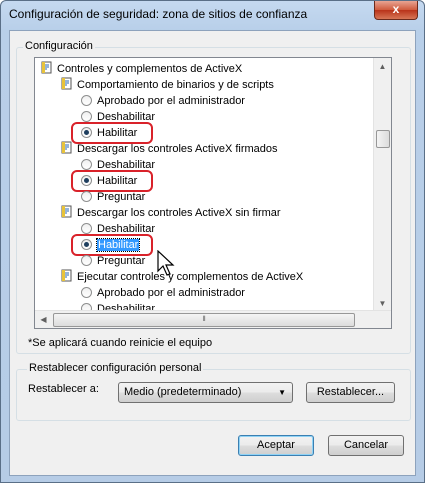 The image size is (427, 485). I want to click on horizontal-scrollbar: ◀ ⦀ ▶, so click(213, 319).